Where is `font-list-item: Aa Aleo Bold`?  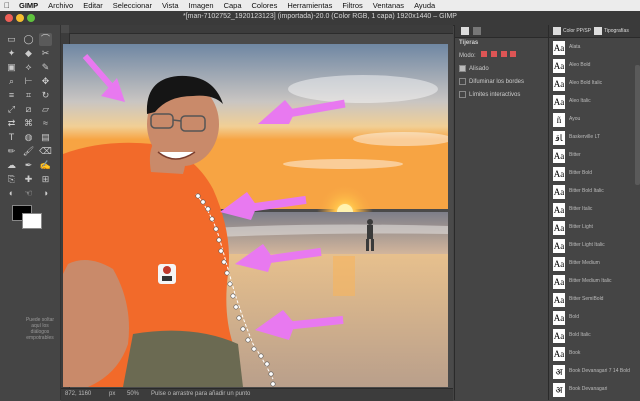 font-list-item: Aa Aleo Bold is located at coordinates (595, 66).